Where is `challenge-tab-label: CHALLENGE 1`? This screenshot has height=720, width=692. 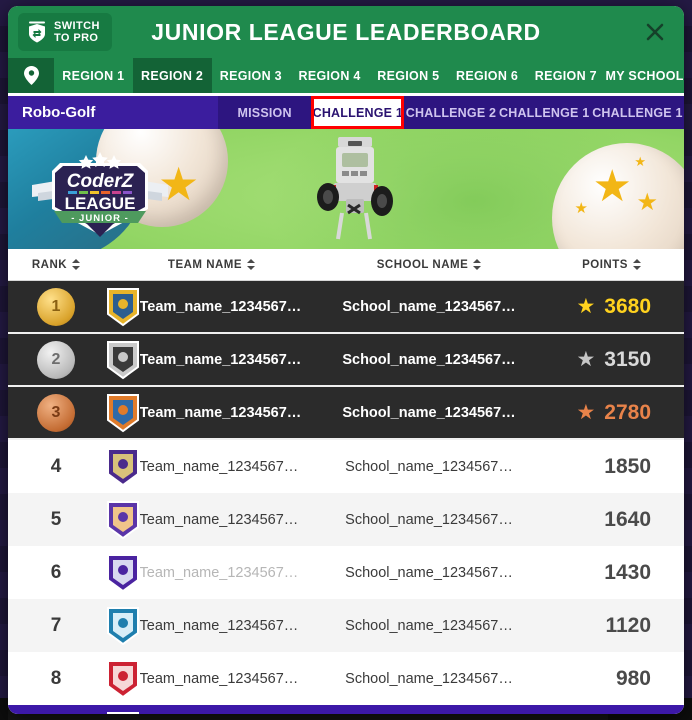
challenge-tab-label: CHALLENGE 1 is located at coordinates (637, 112).